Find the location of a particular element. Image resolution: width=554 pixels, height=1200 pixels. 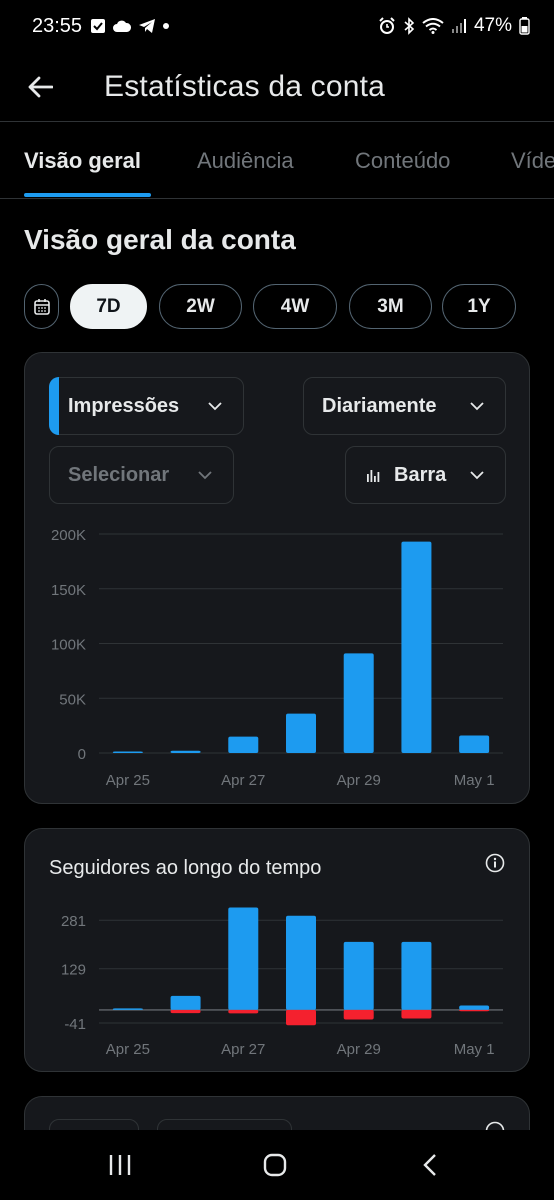

telegram-icon is located at coordinates (147, 26).